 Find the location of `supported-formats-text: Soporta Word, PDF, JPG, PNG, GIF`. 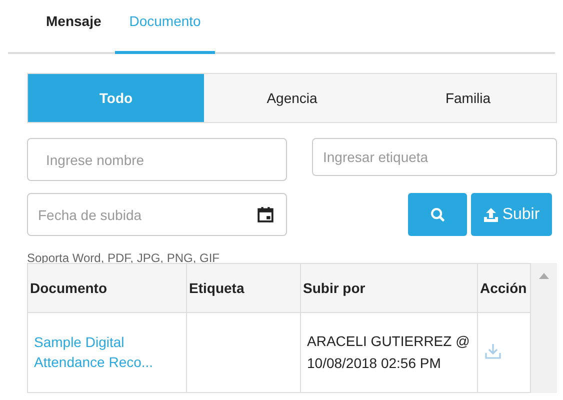

supported-formats-text: Soporta Word, PDF, JPG, PNG, GIF is located at coordinates (123, 258).